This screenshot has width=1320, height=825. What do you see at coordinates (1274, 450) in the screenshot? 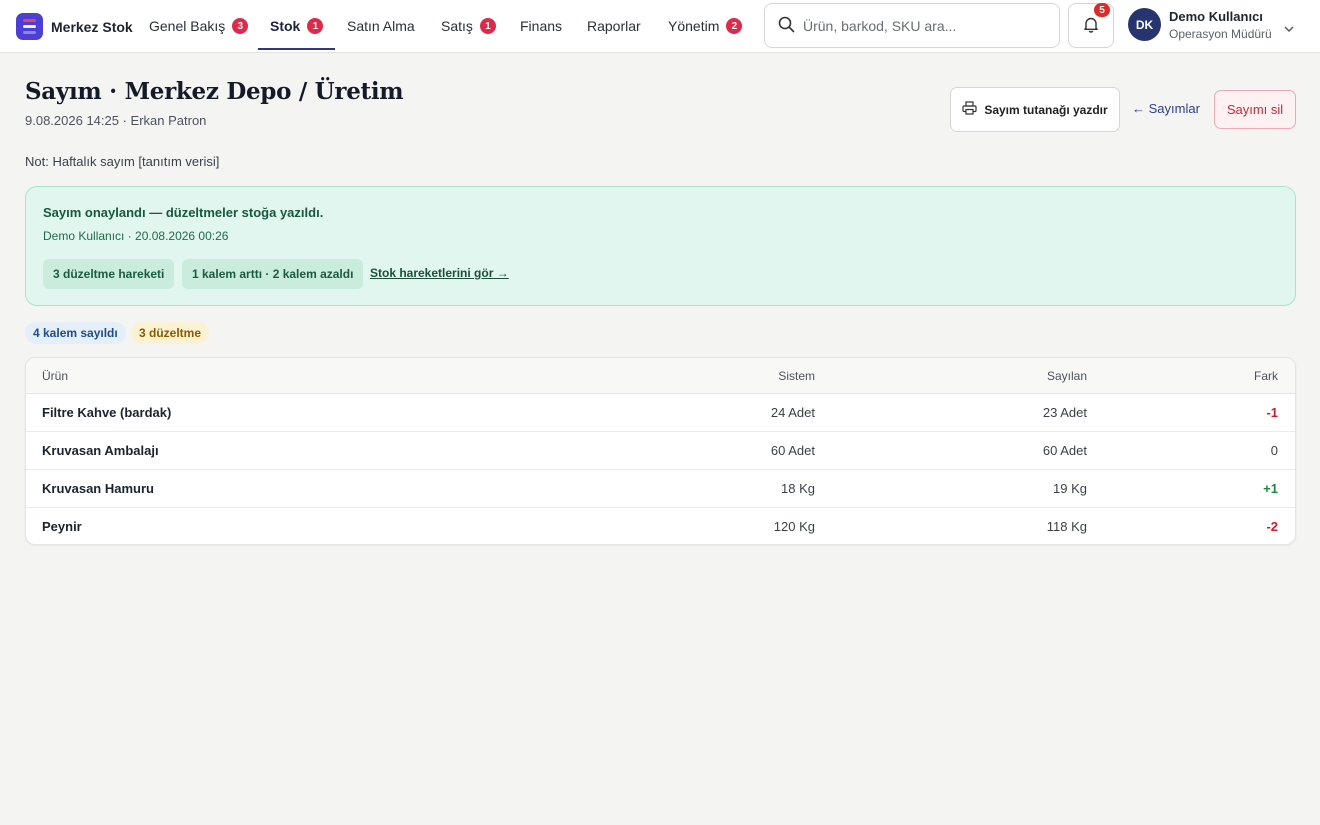
I see `quantity-difference: 0` at bounding box center [1274, 450].